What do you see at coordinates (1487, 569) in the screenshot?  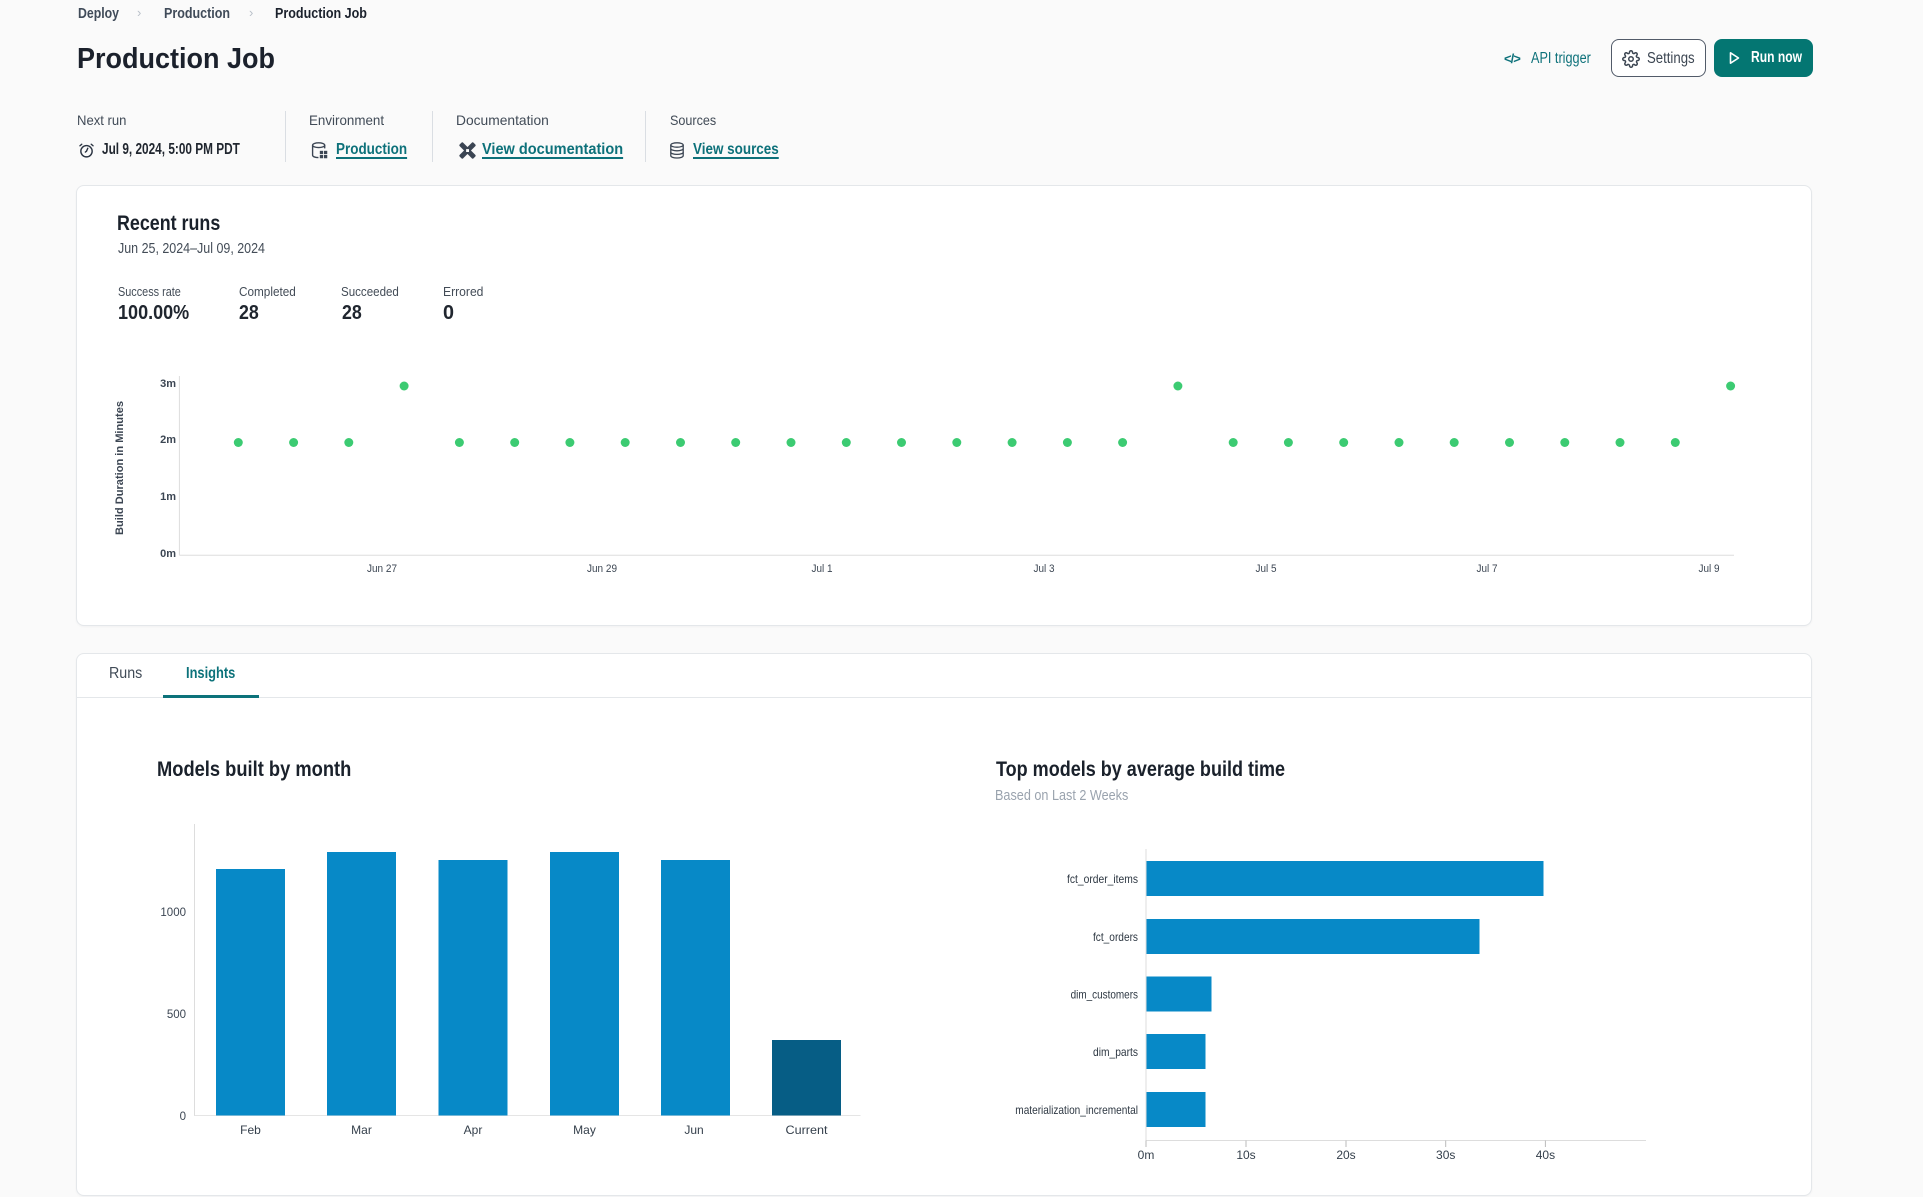 I see `svg-text: Jul 7` at bounding box center [1487, 569].